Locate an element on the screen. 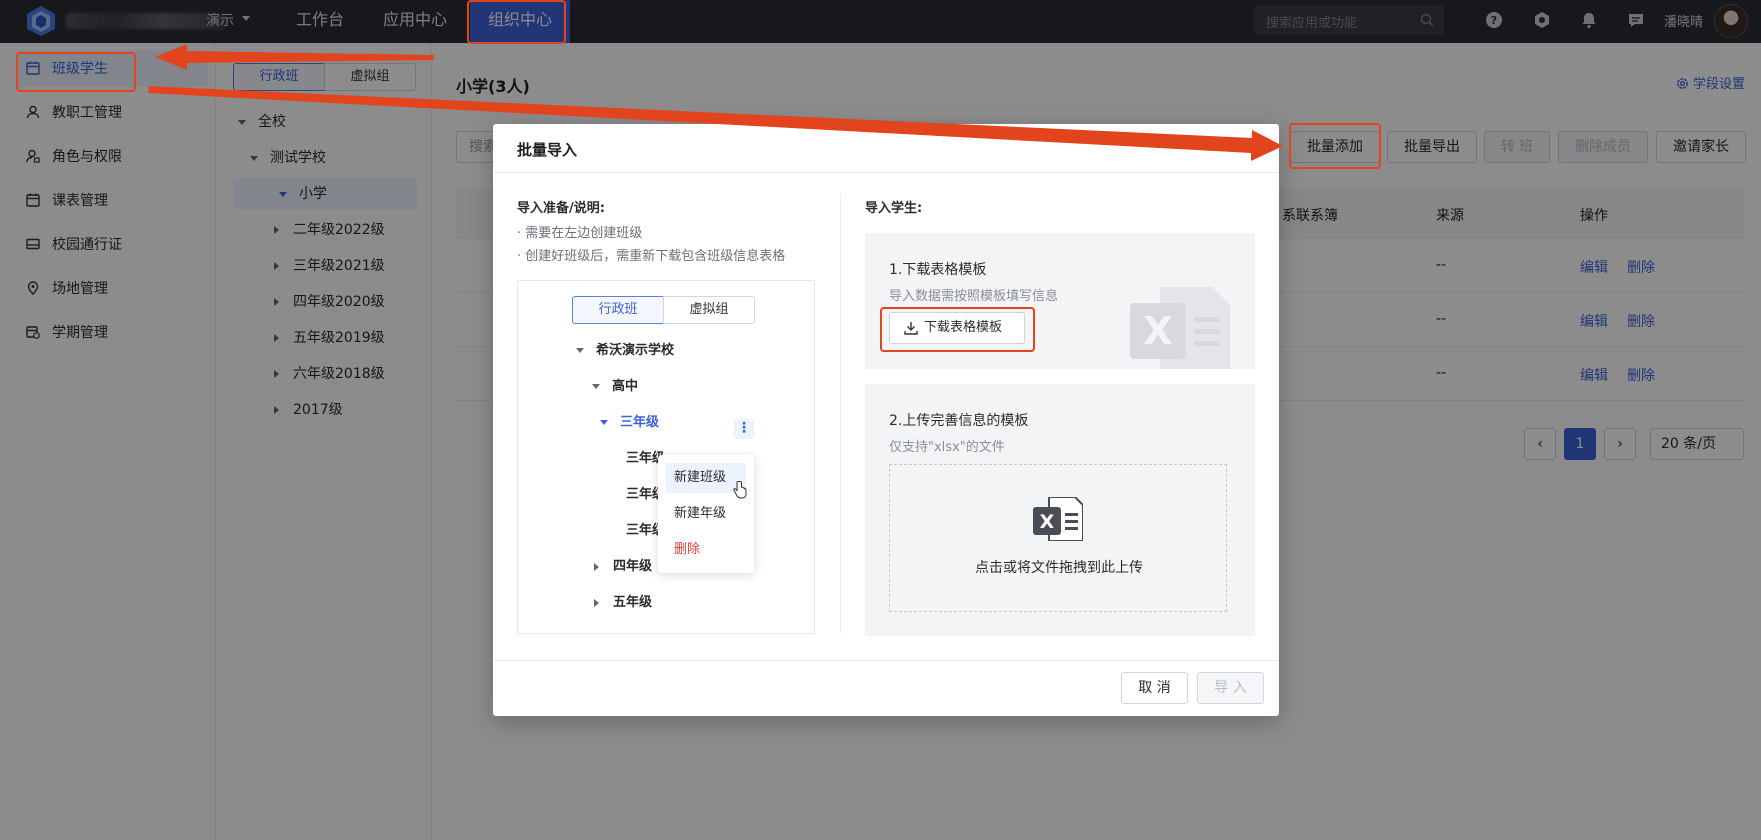 The height and width of the screenshot is (840, 1761). preview-tab-virtual-group: 虚拟组 is located at coordinates (709, 310).